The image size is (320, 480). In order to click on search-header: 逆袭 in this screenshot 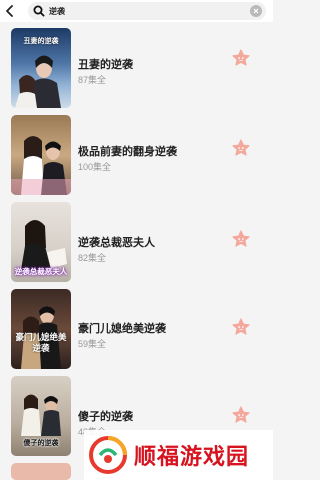, I will do `click(136, 11)`.